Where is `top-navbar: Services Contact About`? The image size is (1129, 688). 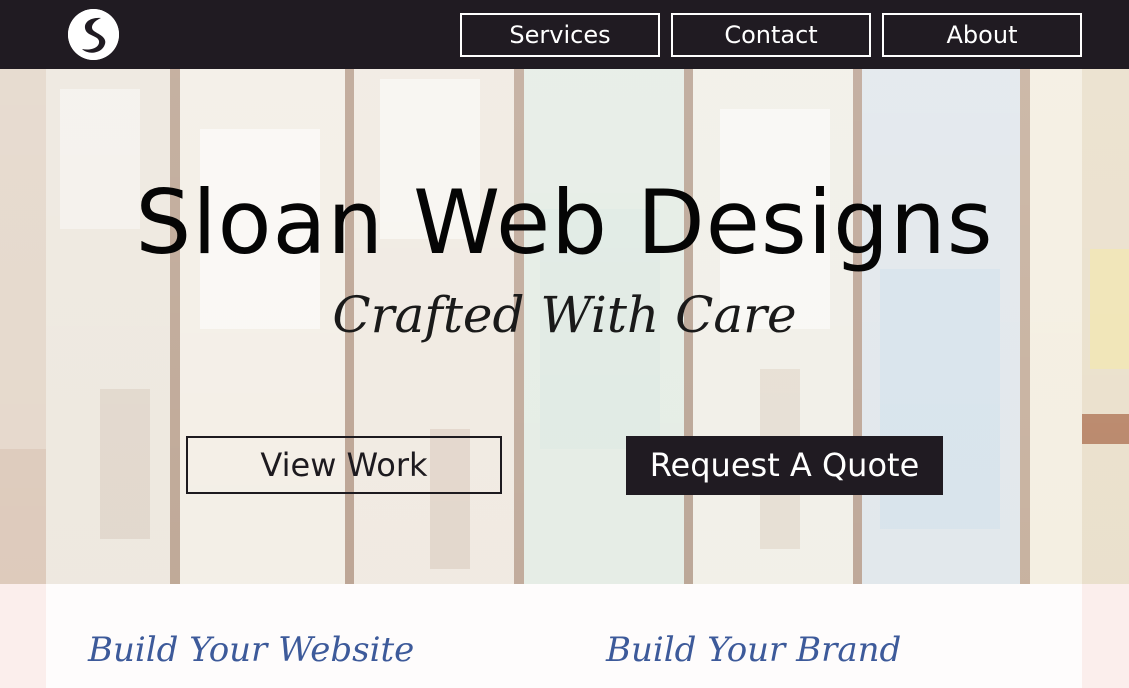
top-navbar: Services Contact About is located at coordinates (564, 34).